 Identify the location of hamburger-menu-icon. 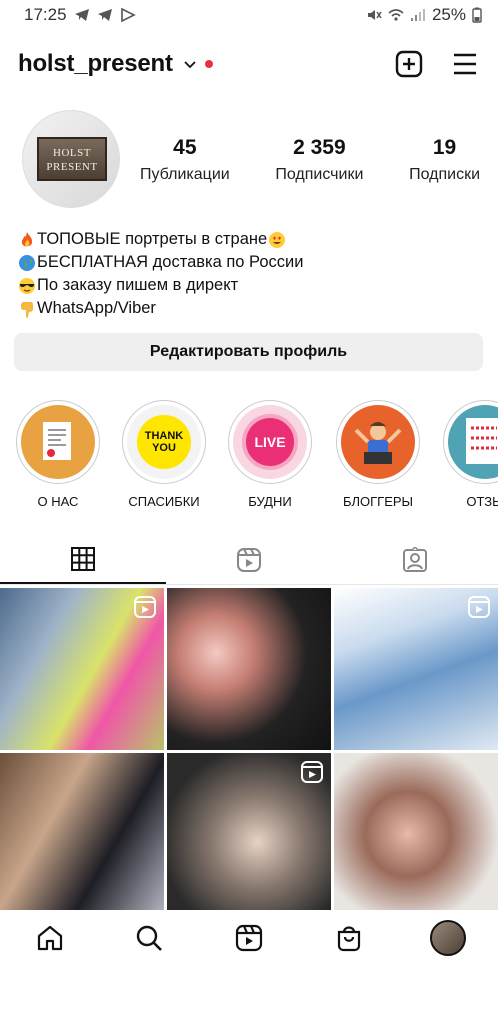
(465, 64).